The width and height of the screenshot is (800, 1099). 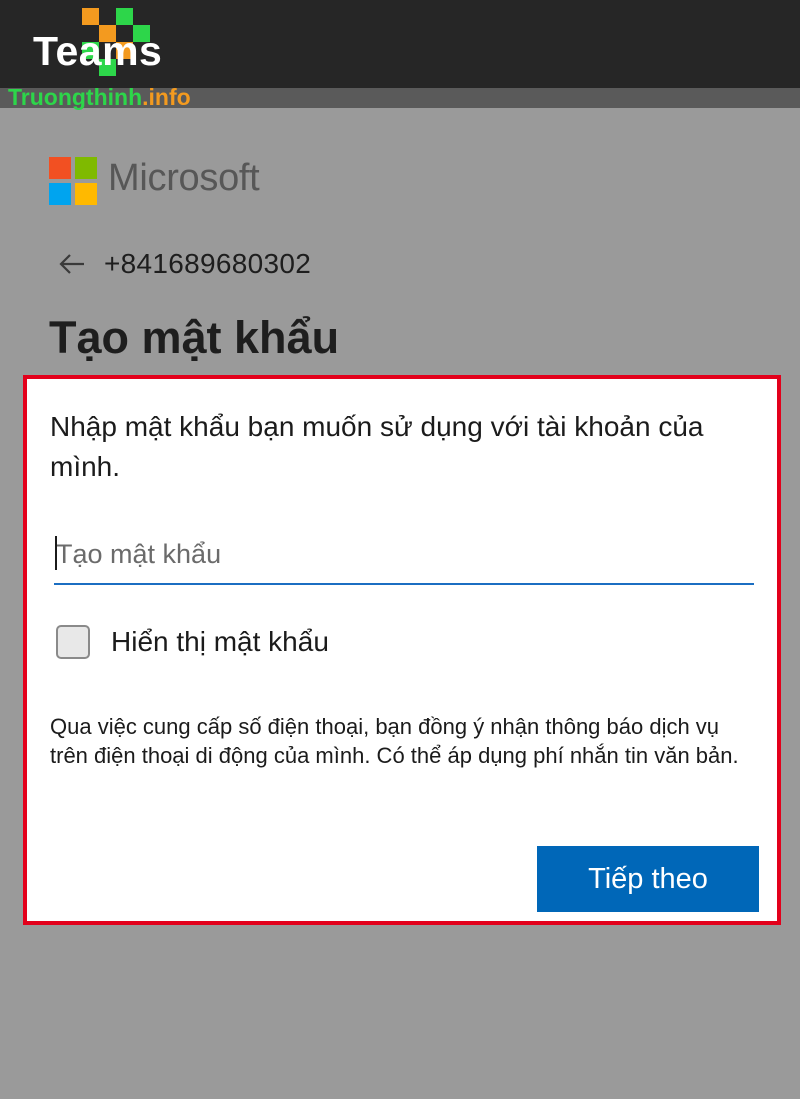 What do you see at coordinates (73, 181) in the screenshot?
I see `microsoft-logo-icon` at bounding box center [73, 181].